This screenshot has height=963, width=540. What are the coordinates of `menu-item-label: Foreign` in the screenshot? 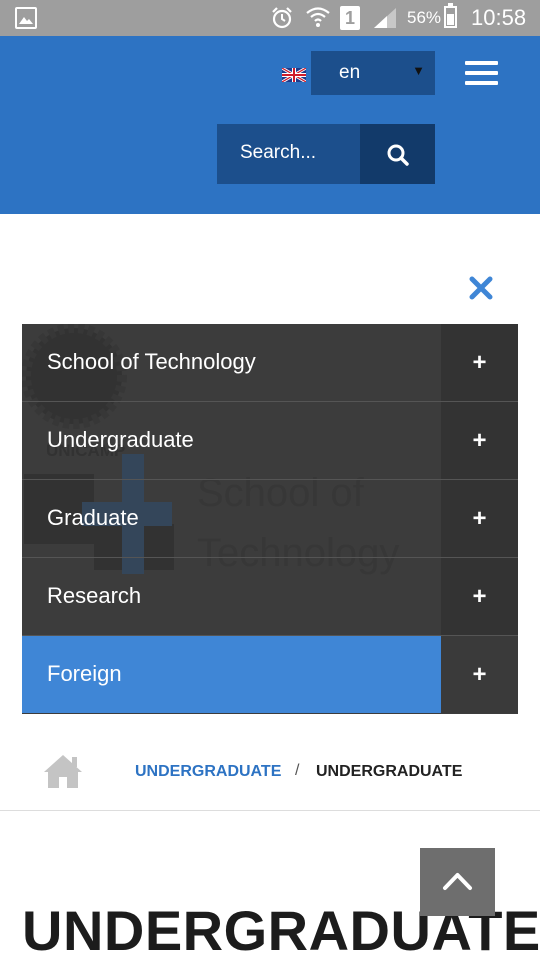 It's located at (84, 673).